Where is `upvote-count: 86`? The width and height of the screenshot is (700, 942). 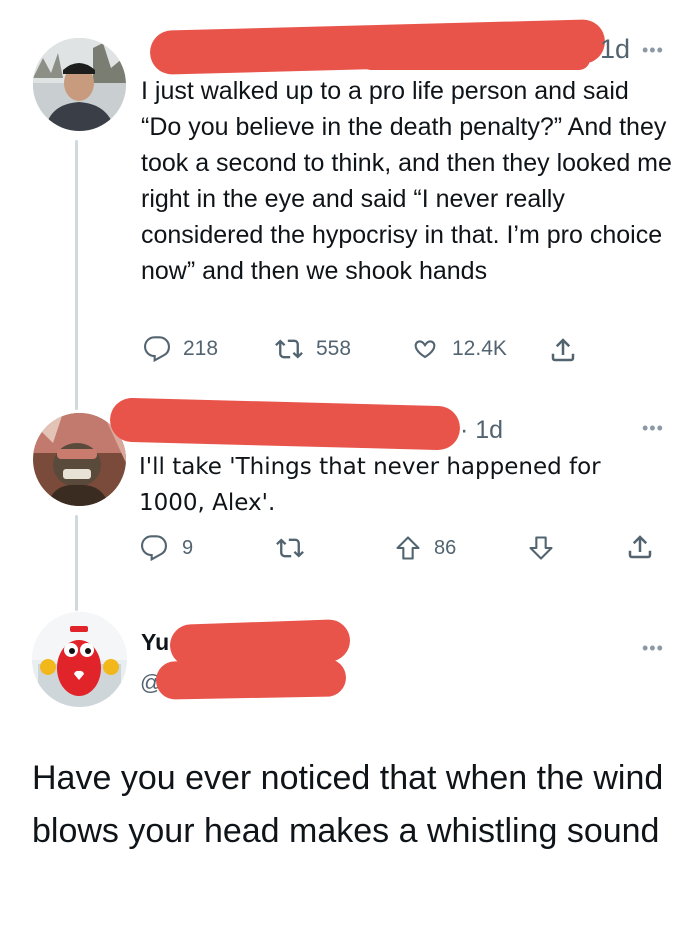
upvote-count: 86 is located at coordinates (445, 547).